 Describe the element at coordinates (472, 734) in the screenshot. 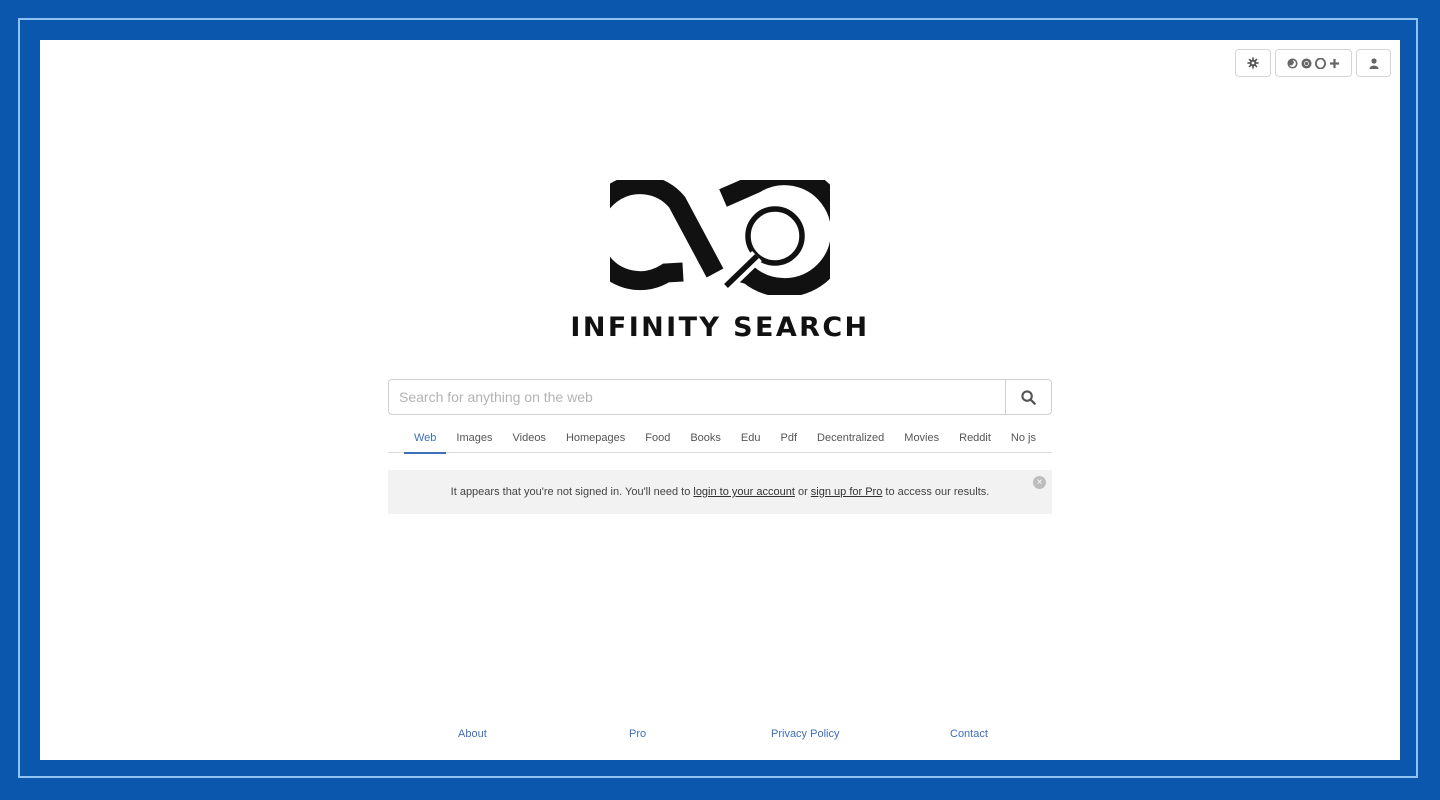

I see `footer-about-link: About` at that location.